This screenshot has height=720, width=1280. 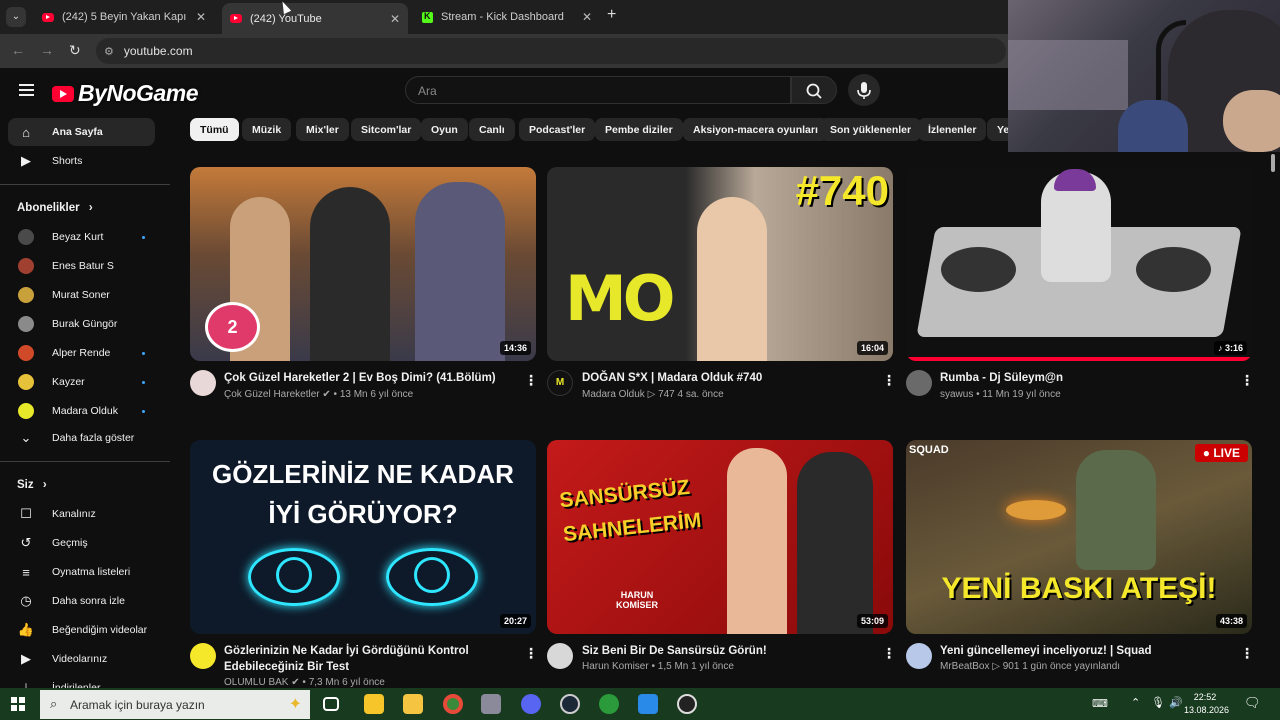 I want to click on sidebar-item-shorts: ▶ Shorts, so click(x=81, y=161).